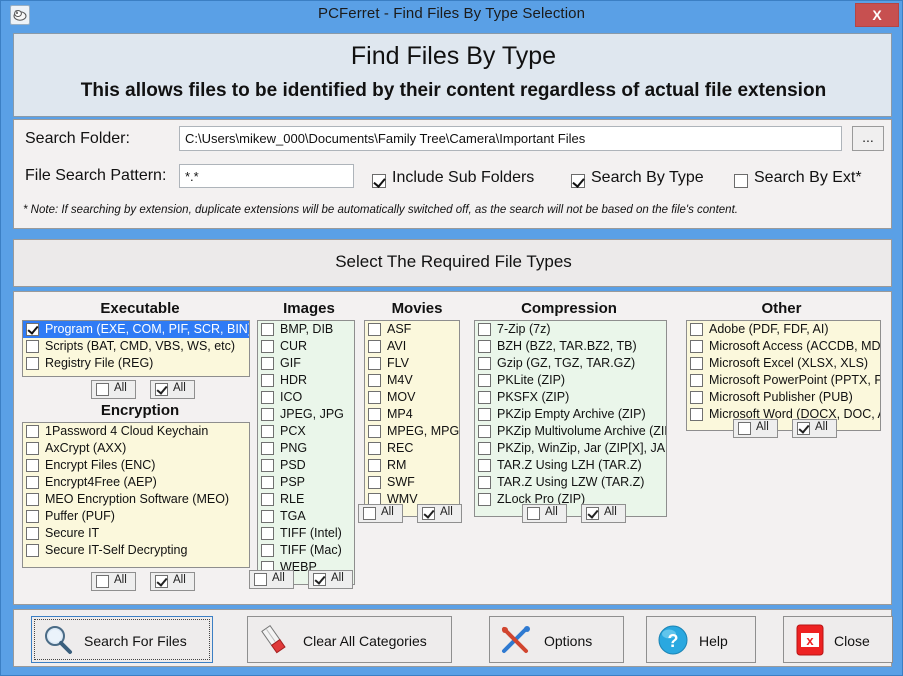 The image size is (903, 676). What do you see at coordinates (463, 178) in the screenshot?
I see `include-sub-folders-label: Include Sub Folders` at bounding box center [463, 178].